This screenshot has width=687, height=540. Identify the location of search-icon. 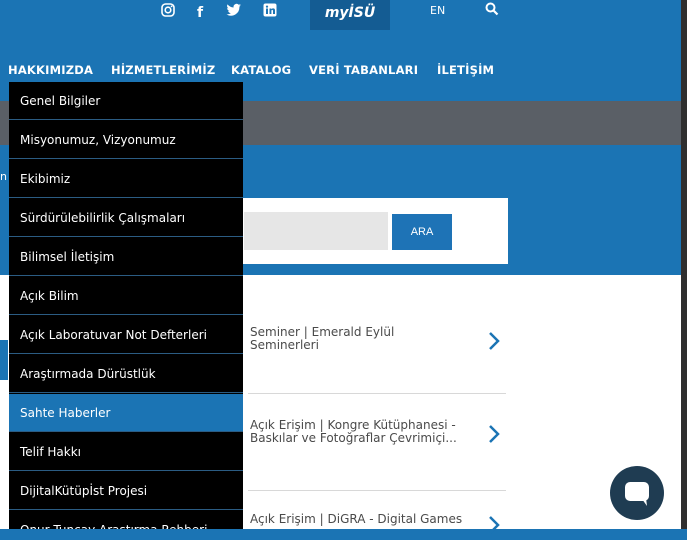
(492, 8).